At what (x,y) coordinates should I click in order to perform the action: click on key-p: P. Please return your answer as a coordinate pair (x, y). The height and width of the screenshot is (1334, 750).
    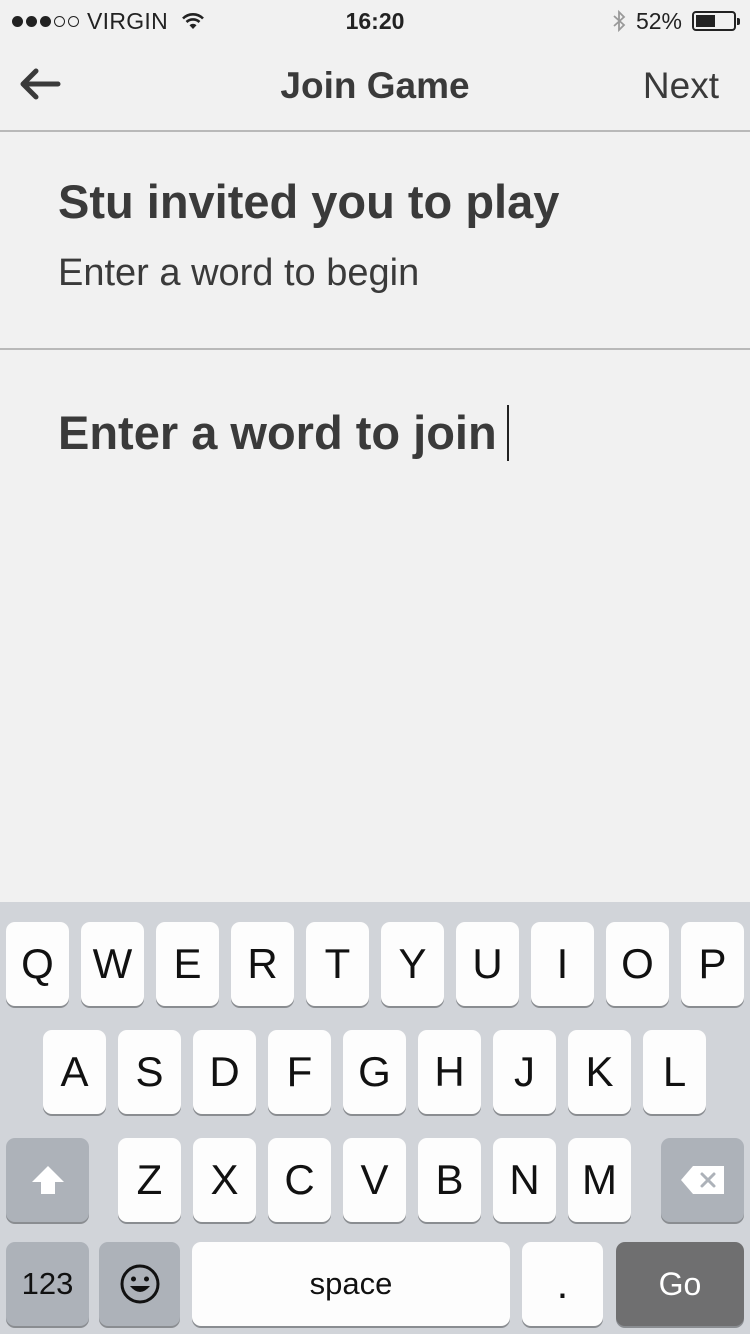
    Looking at the image, I should click on (712, 964).